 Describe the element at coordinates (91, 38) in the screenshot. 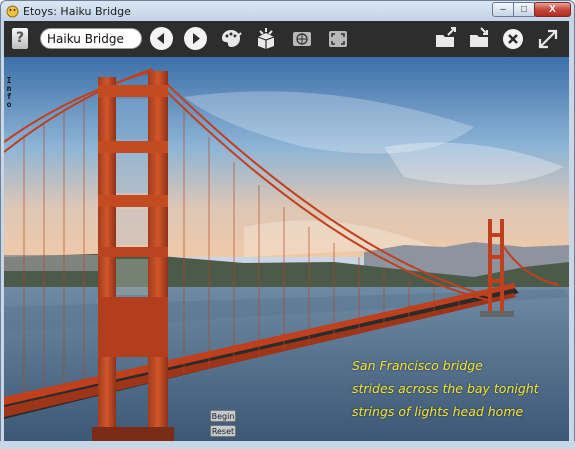

I see `project-name-field` at that location.